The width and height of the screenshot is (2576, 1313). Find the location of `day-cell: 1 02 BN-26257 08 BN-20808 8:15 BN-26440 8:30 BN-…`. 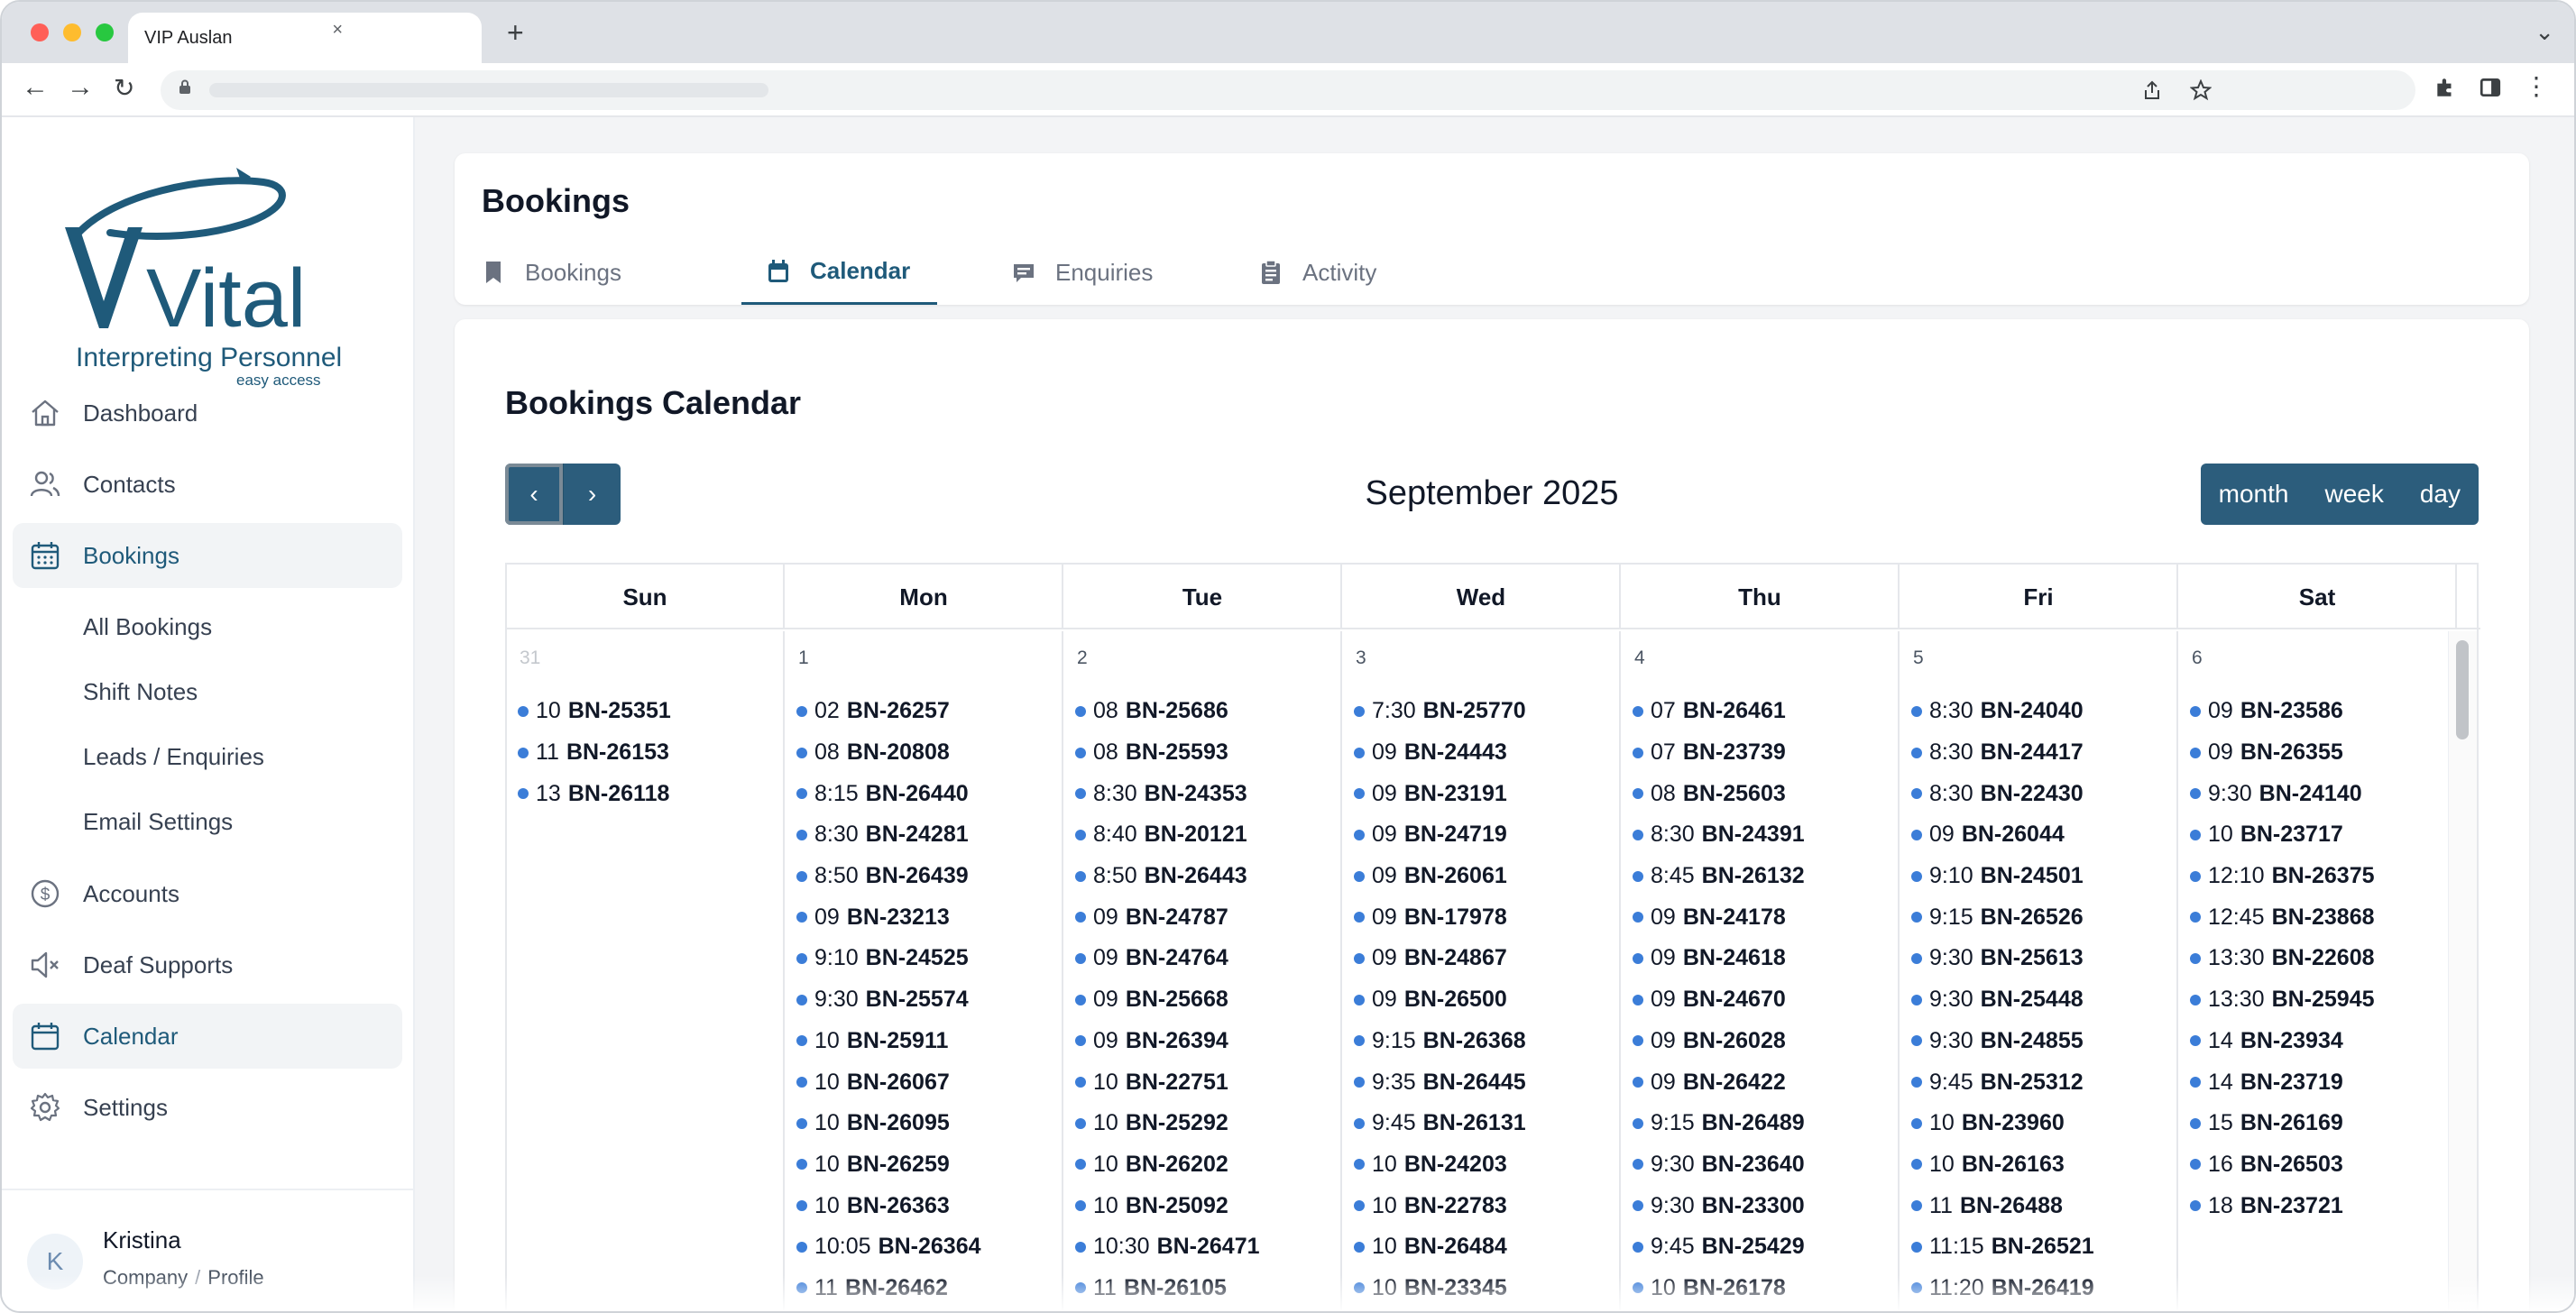

day-cell: 1 02 BN-26257 08 BN-20808 8:15 BN-26440 8:30 BN-… is located at coordinates (925, 971).